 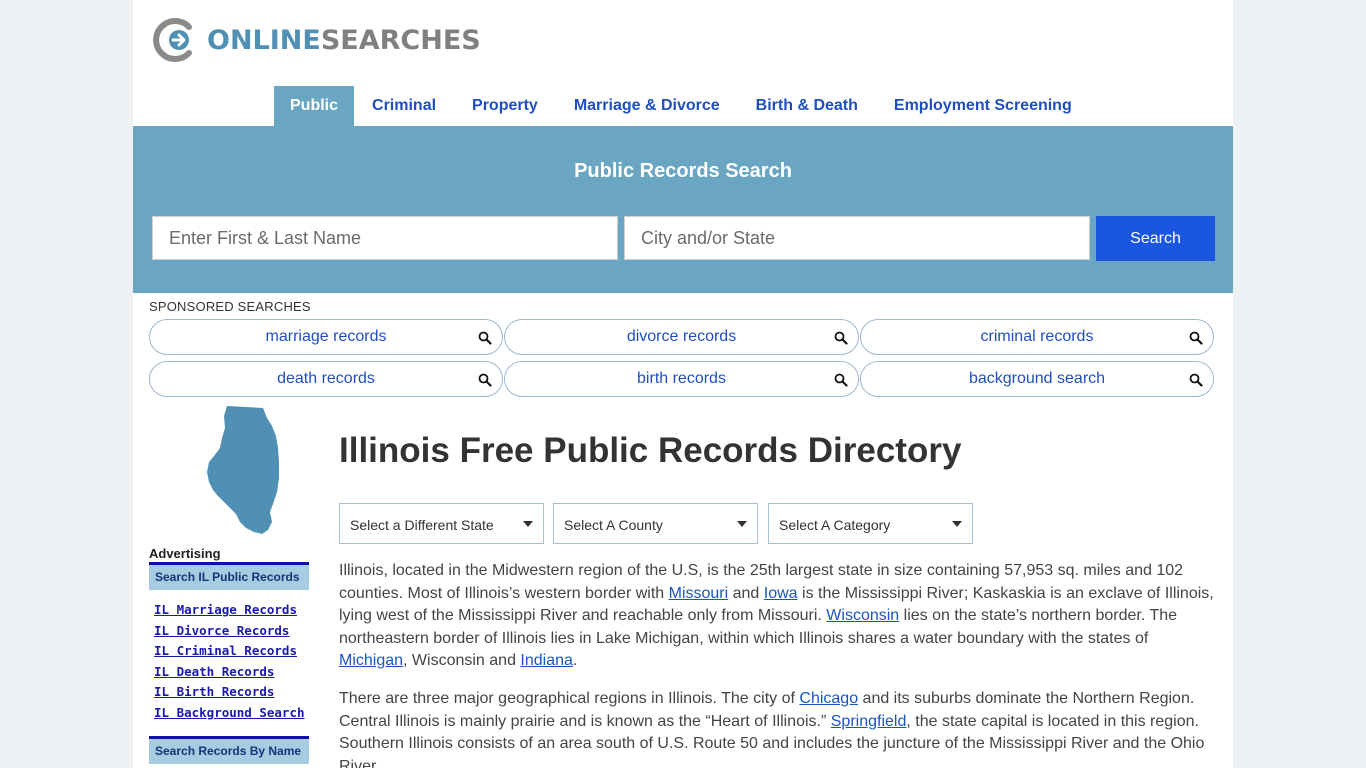 I want to click on logo-text: ONLINESEARCHES, so click(x=344, y=40).